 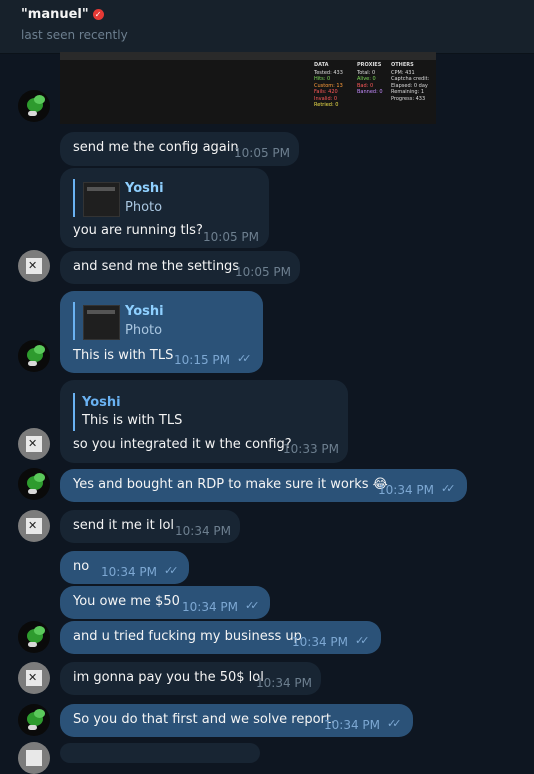 What do you see at coordinates (248, 56) in the screenshot?
I see `screenshot-titlebar` at bounding box center [248, 56].